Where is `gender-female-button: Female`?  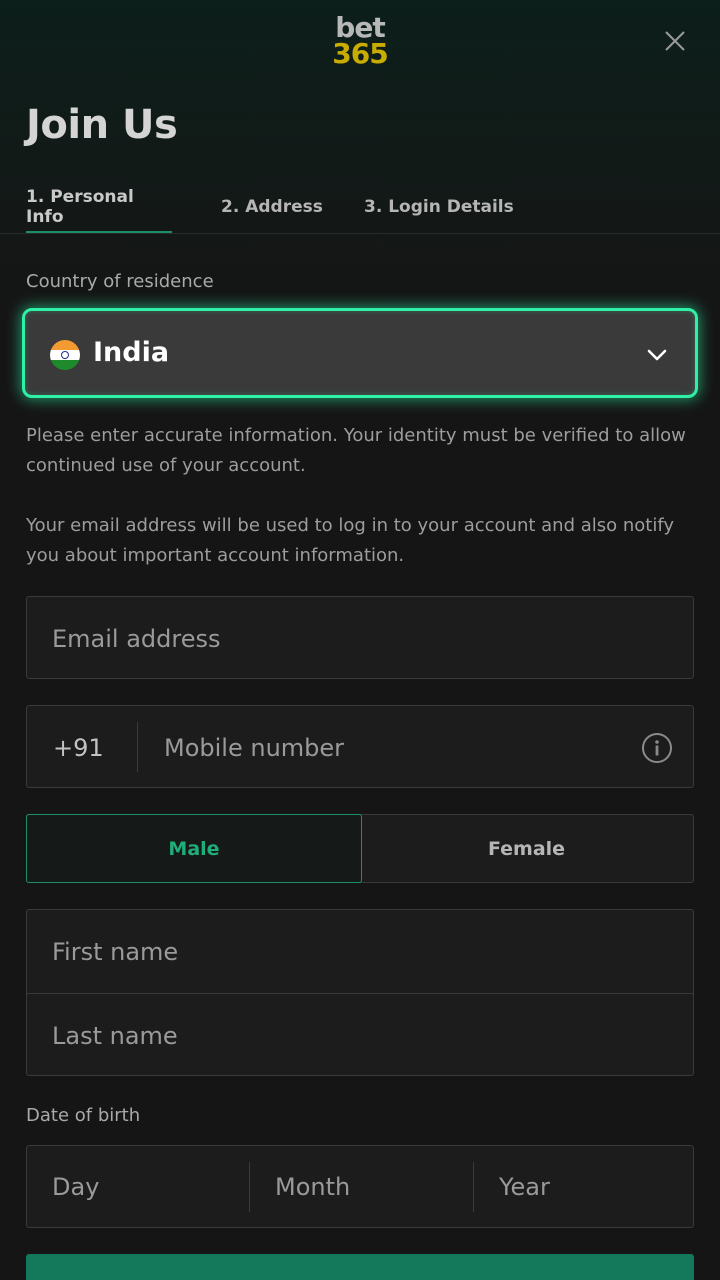
gender-female-button: Female is located at coordinates (526, 848).